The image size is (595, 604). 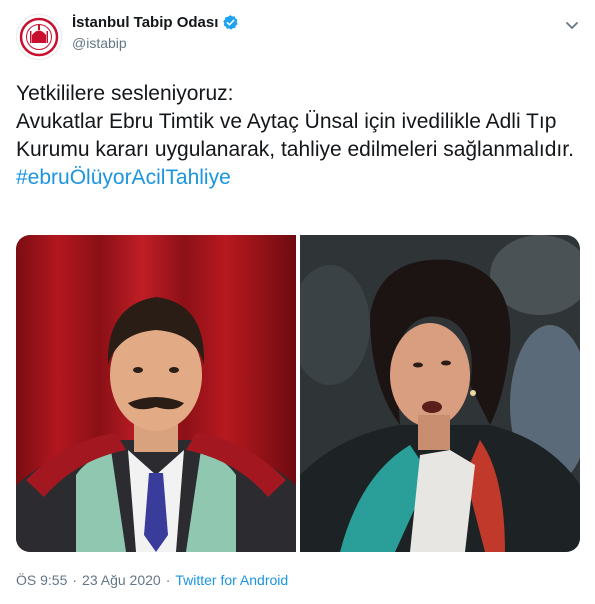 I want to click on verified-badge-icon, so click(x=230, y=22).